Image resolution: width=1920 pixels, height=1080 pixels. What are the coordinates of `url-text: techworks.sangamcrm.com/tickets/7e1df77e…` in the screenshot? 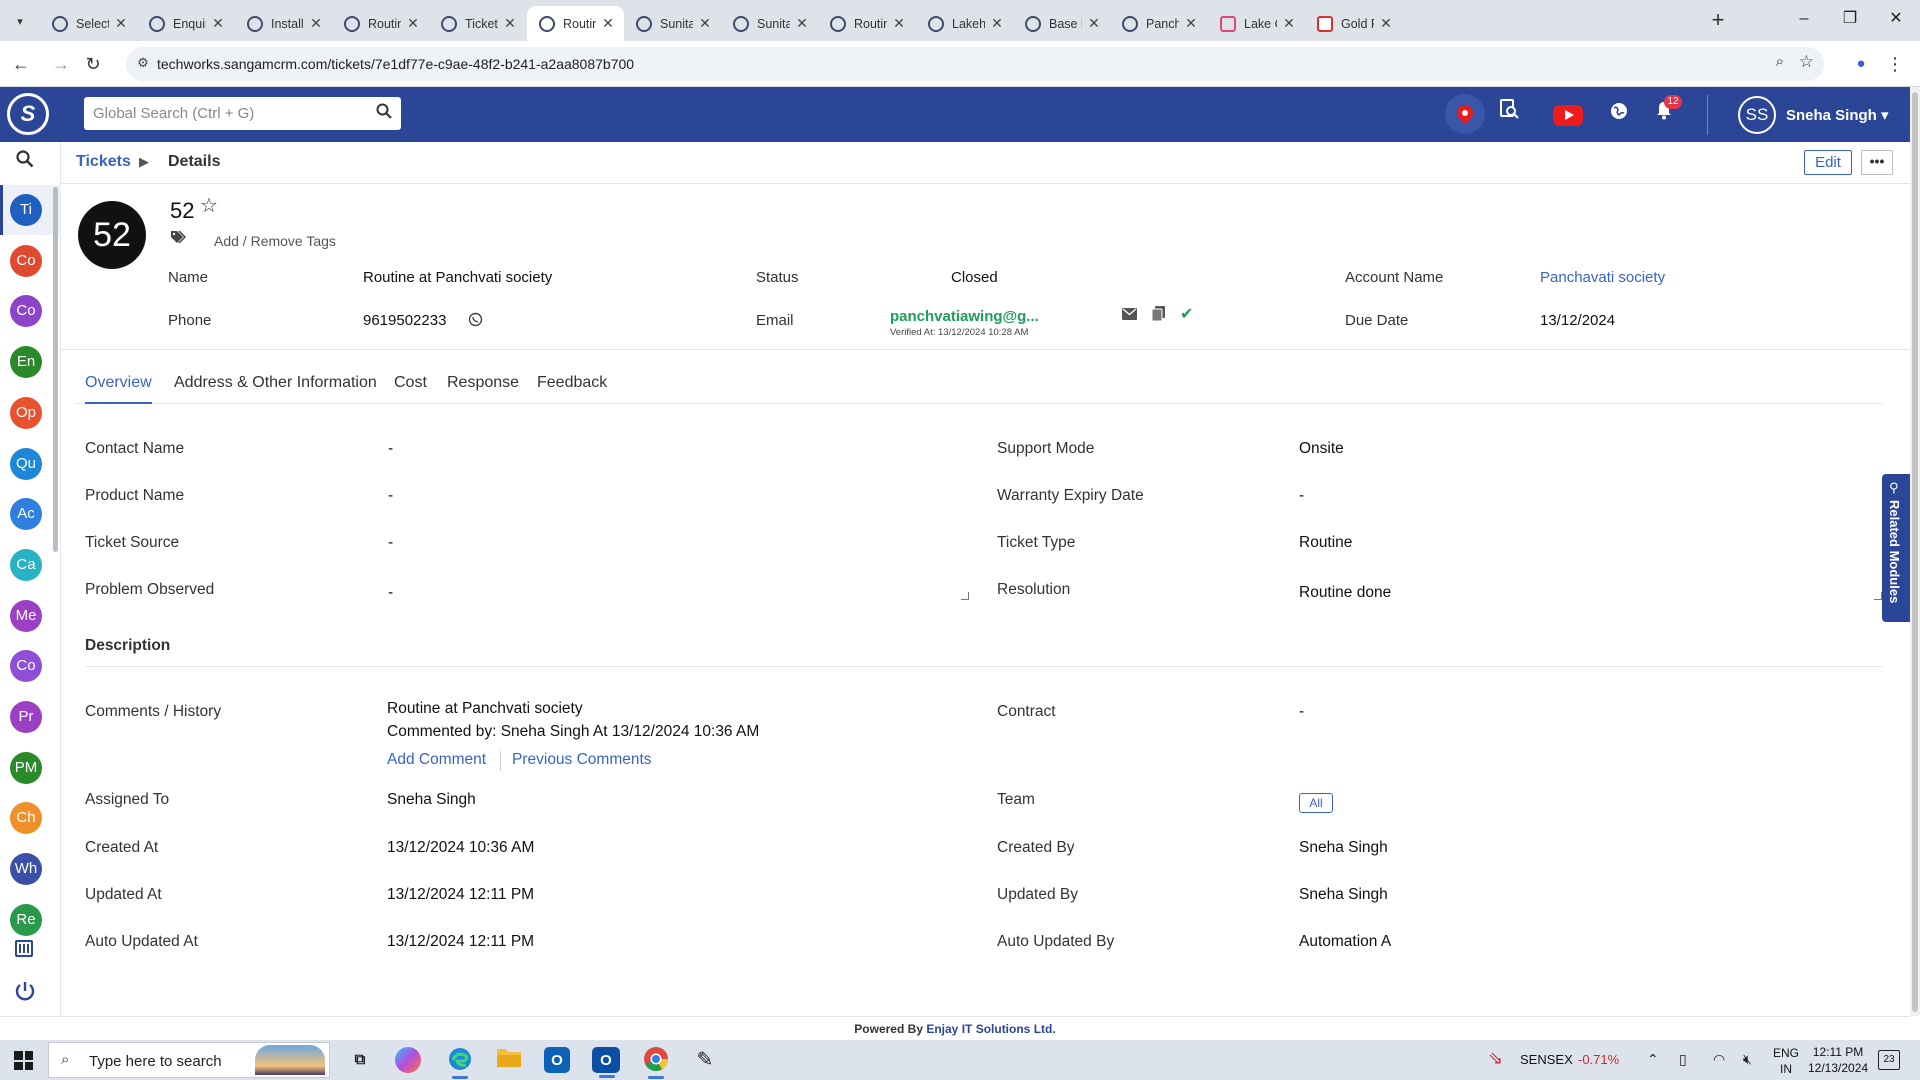 It's located at (395, 64).